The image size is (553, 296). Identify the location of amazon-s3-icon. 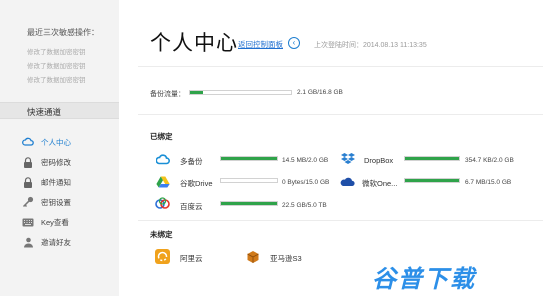
(252, 256).